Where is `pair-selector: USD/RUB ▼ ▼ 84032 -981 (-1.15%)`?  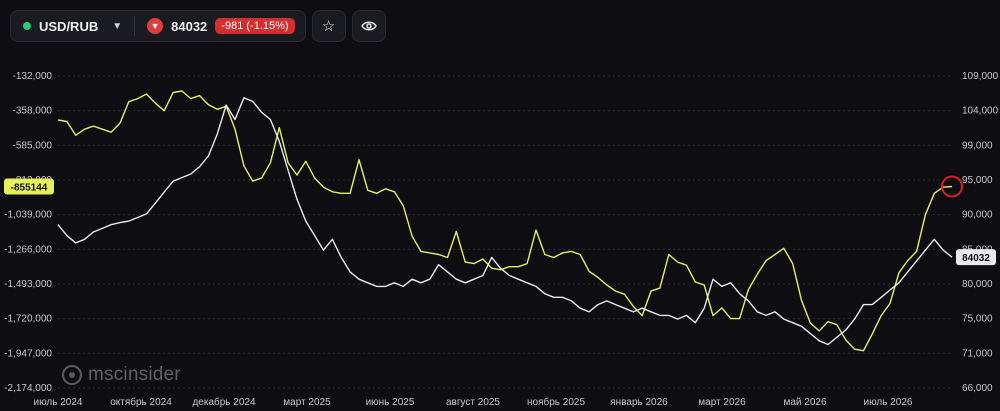 pair-selector: USD/RUB ▼ ▼ 84032 -981 (-1.15%) is located at coordinates (158, 26).